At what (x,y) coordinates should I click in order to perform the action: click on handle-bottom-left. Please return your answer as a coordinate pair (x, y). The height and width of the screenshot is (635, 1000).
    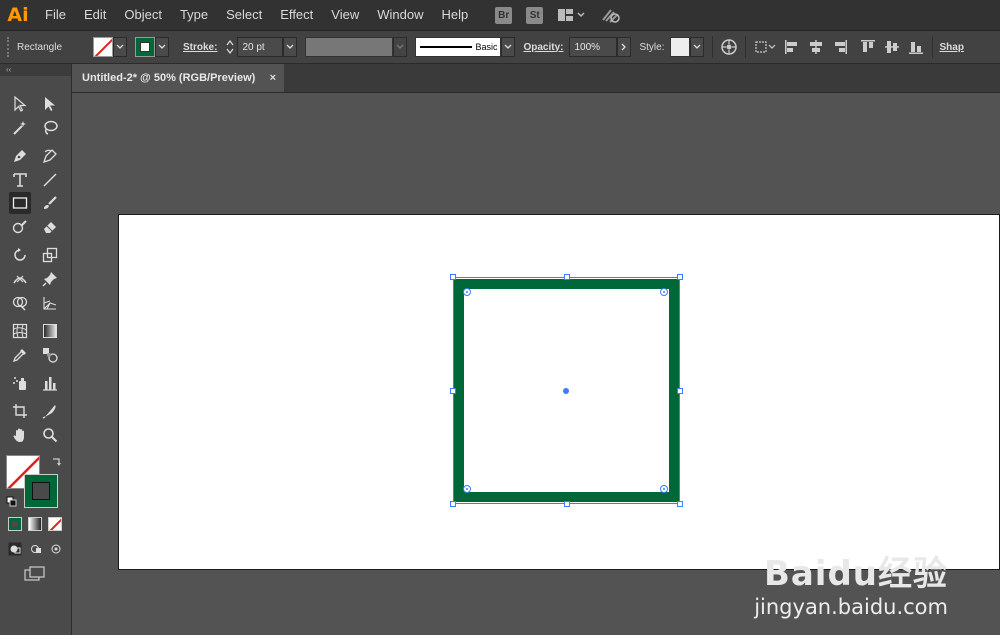
    Looking at the image, I should click on (453, 504).